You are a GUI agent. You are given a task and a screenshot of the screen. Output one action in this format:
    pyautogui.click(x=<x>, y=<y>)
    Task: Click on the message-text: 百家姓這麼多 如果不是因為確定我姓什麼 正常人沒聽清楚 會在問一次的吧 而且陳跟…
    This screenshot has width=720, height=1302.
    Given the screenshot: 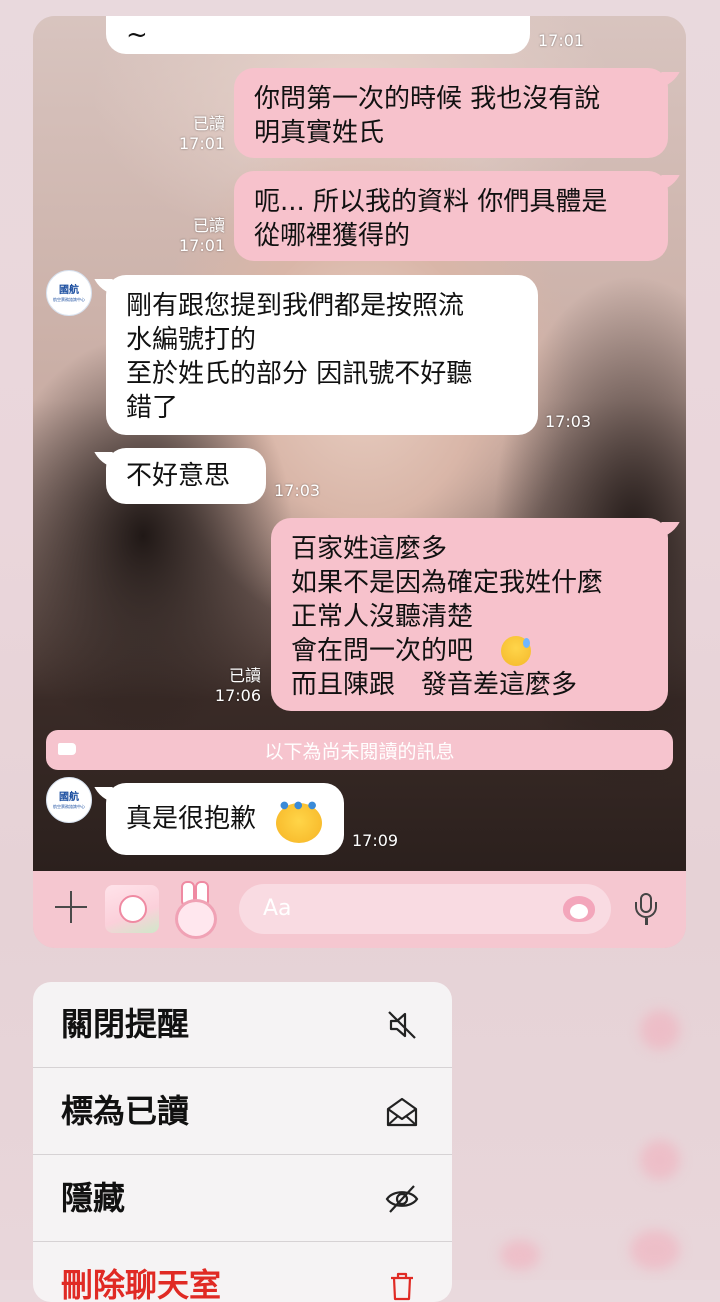 What is the action you would take?
    pyautogui.click(x=447, y=617)
    